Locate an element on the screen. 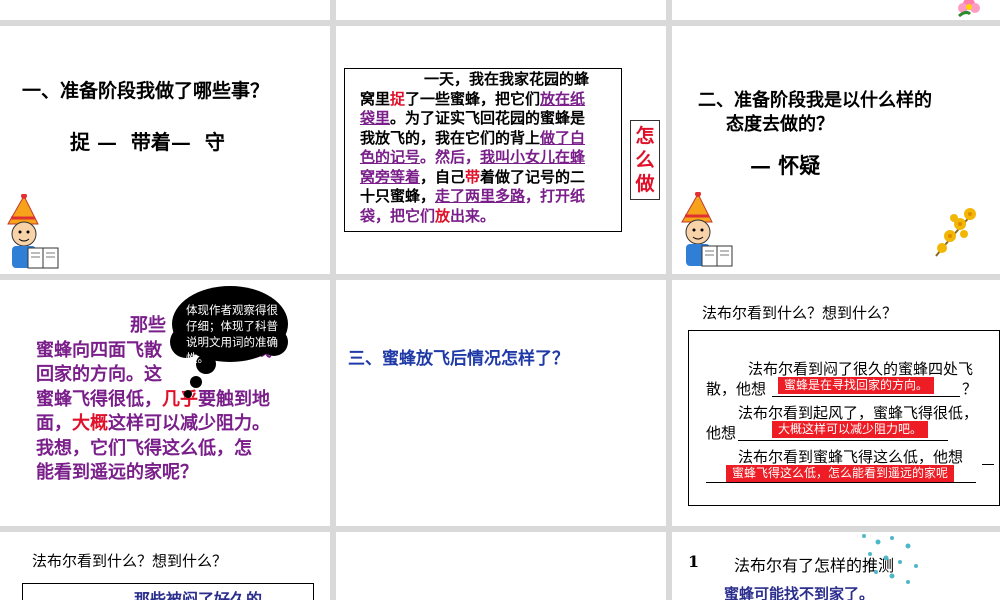 The height and width of the screenshot is (600, 1000). row3-blank-b is located at coordinates (841, 482).